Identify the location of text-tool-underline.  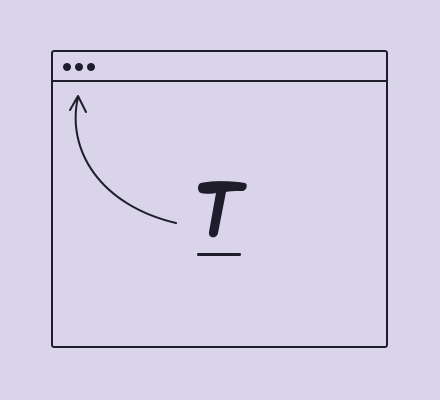
(219, 254).